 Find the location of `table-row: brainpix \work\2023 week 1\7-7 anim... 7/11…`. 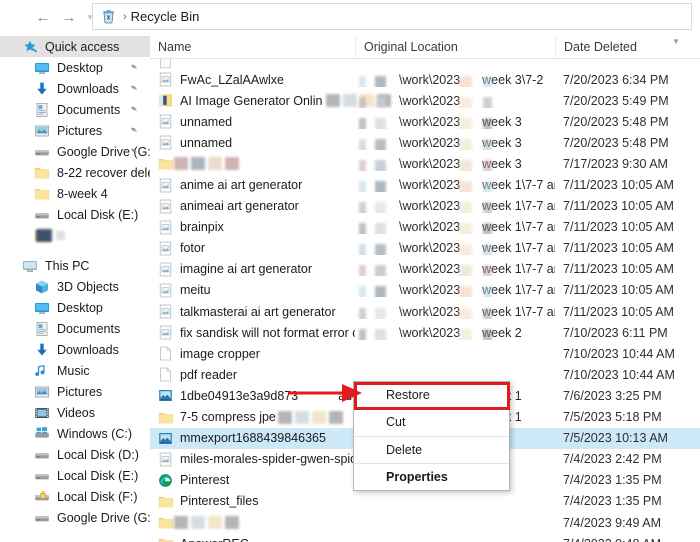

table-row: brainpix \work\2023 week 1\7-7 anim... 7/11… is located at coordinates (425, 227).